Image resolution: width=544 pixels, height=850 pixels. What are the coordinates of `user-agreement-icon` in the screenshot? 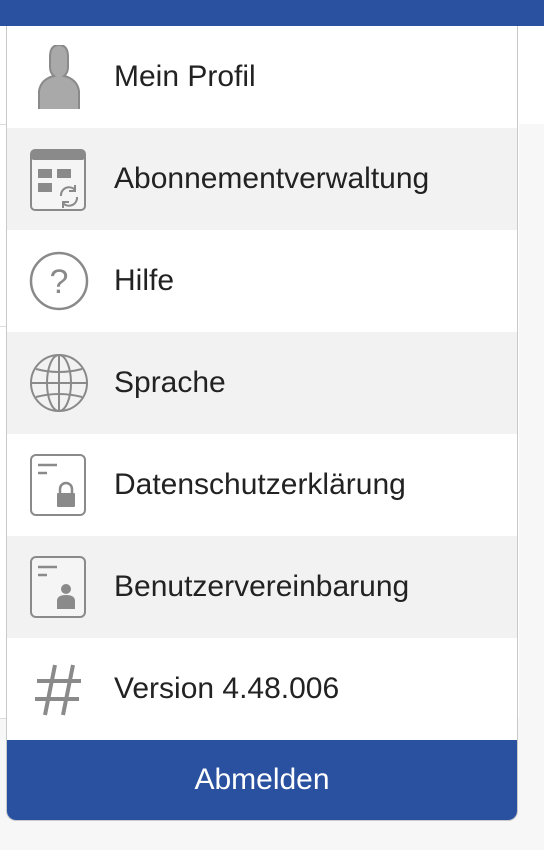 It's located at (59, 587).